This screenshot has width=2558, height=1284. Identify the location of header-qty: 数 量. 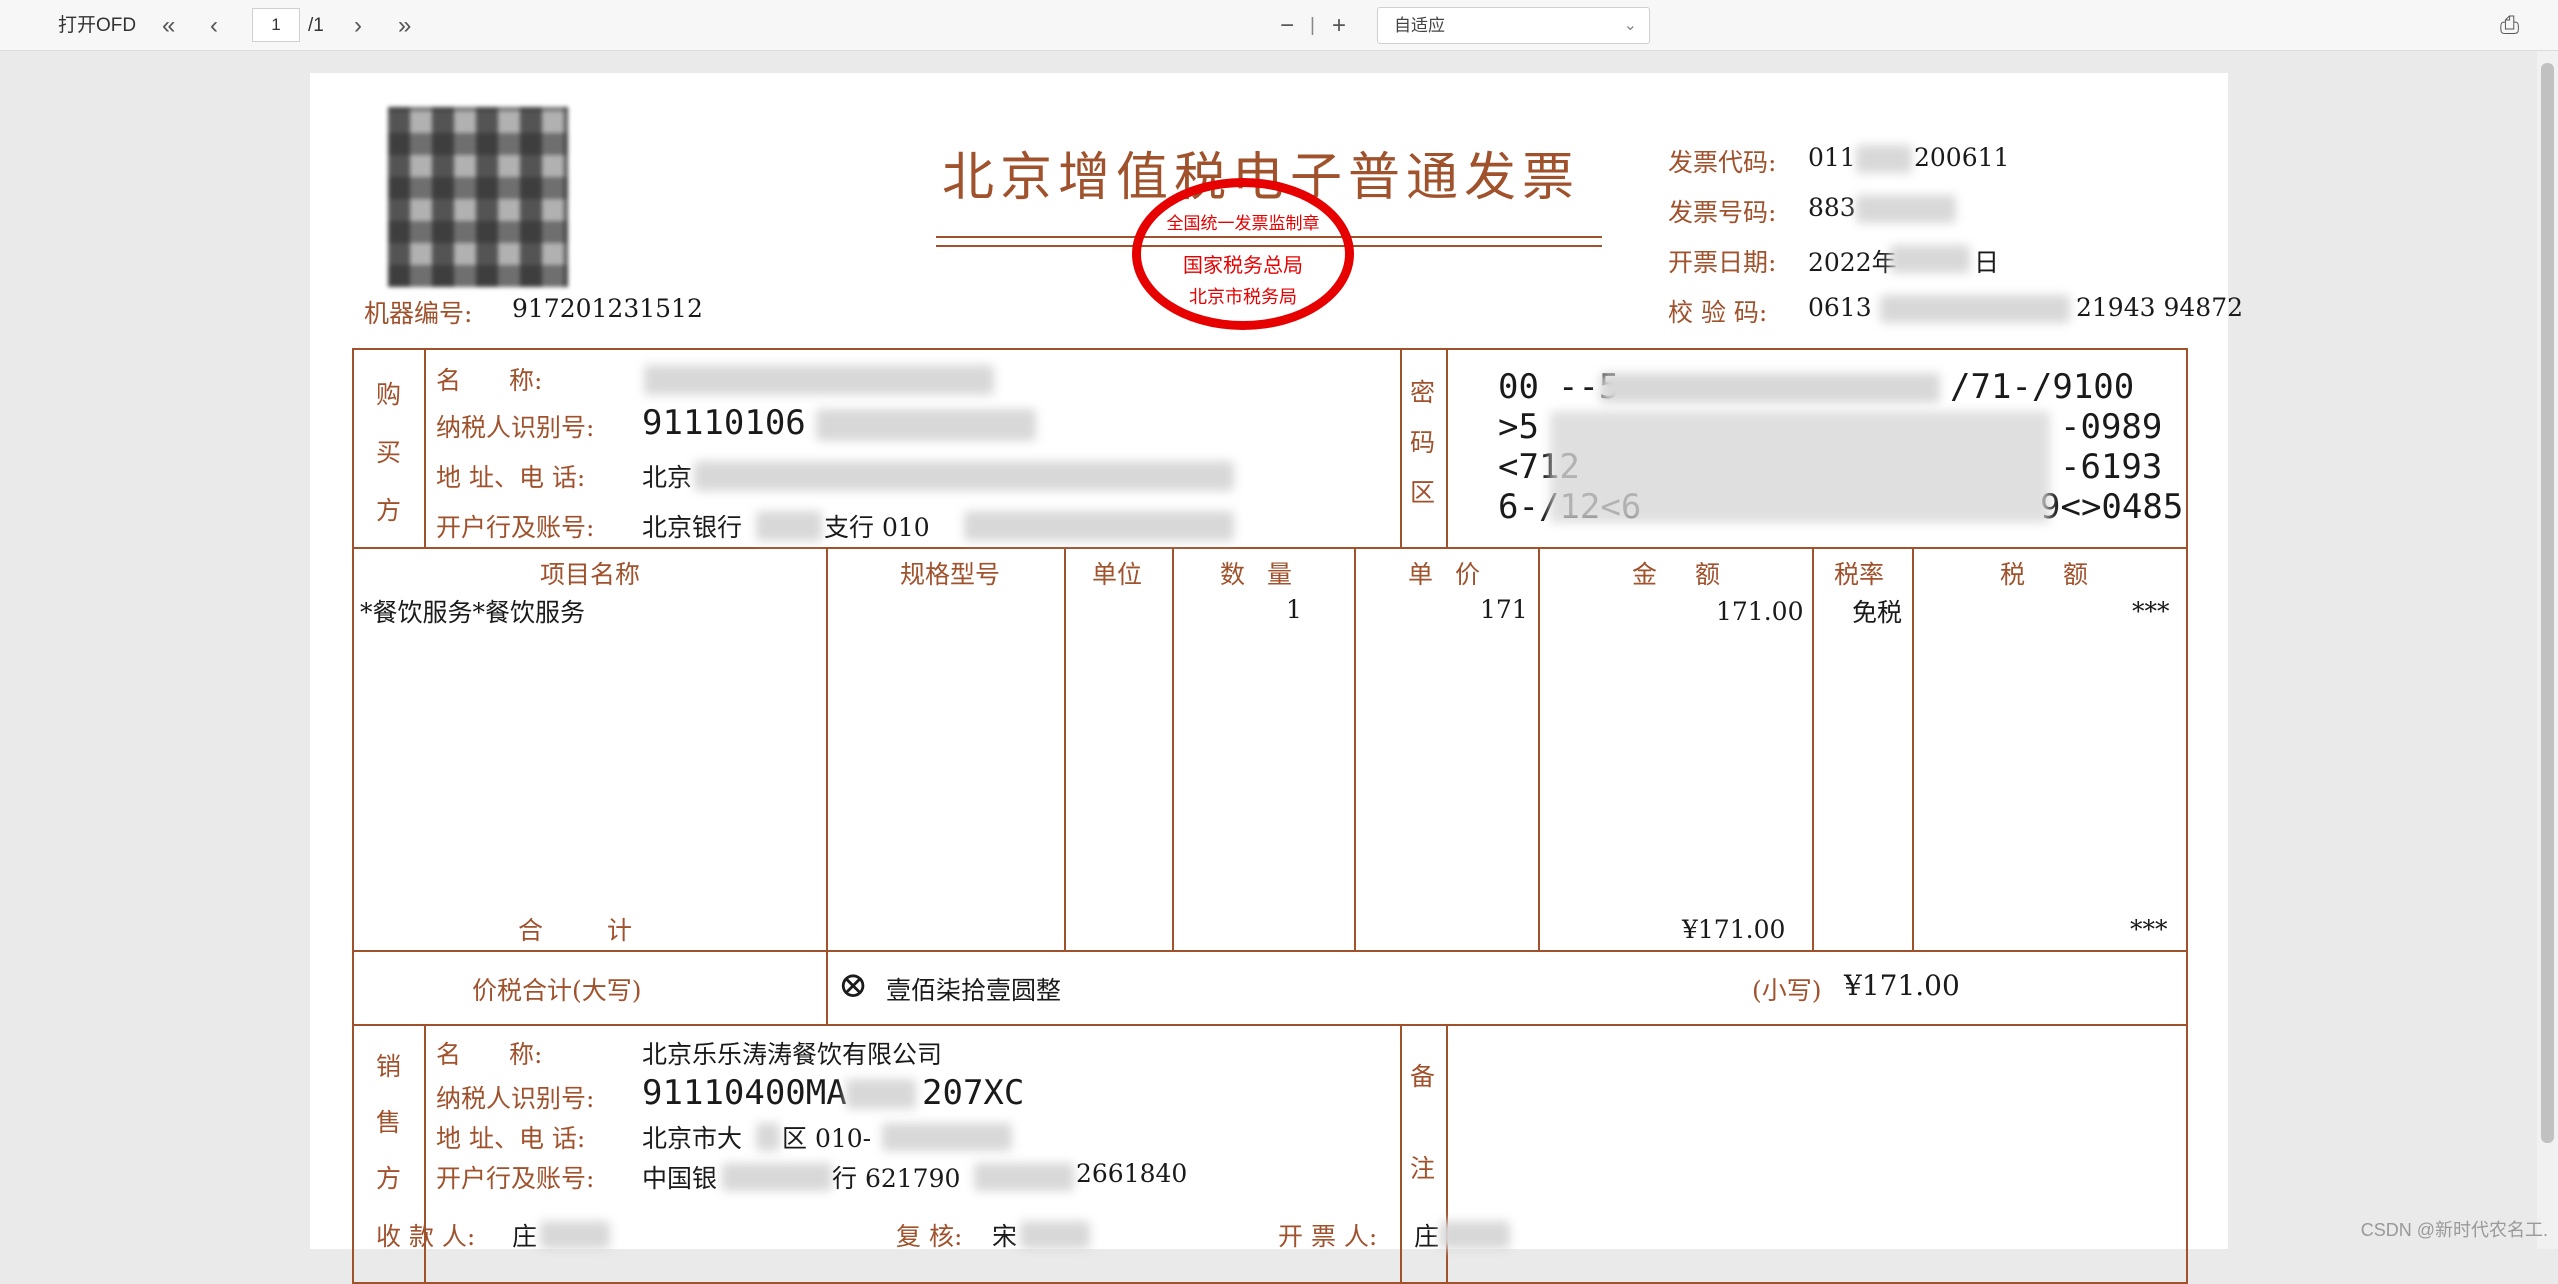
(1256, 574).